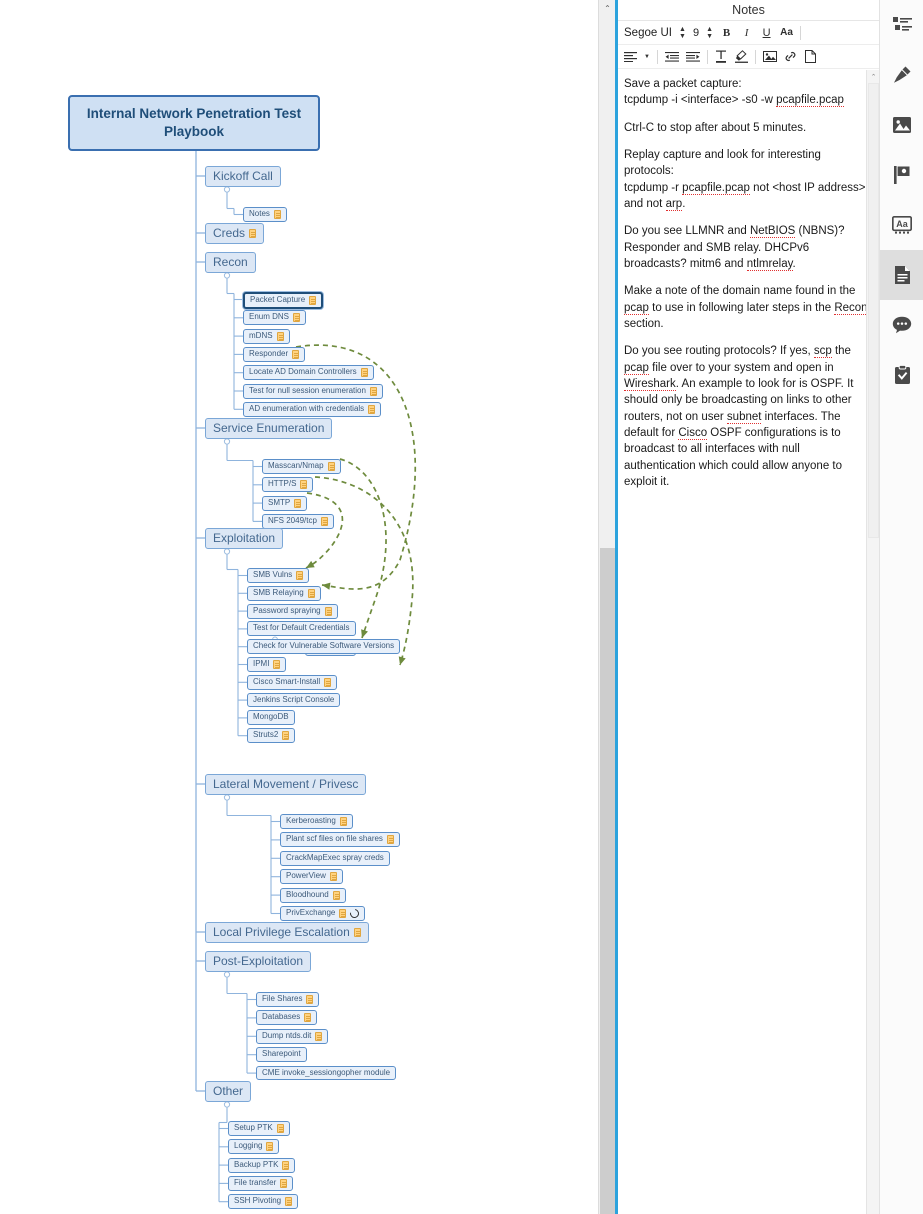 The width and height of the screenshot is (923, 1214). Describe the element at coordinates (313, 391) in the screenshot. I see `child-node-2-5: Test for null session enumeration` at that location.